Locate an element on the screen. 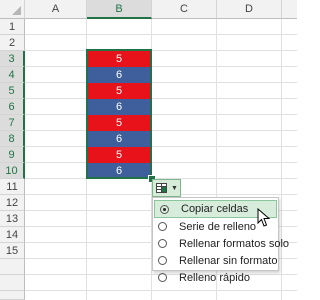 The height and width of the screenshot is (300, 320). row-header-9: 9 is located at coordinates (12, 155).